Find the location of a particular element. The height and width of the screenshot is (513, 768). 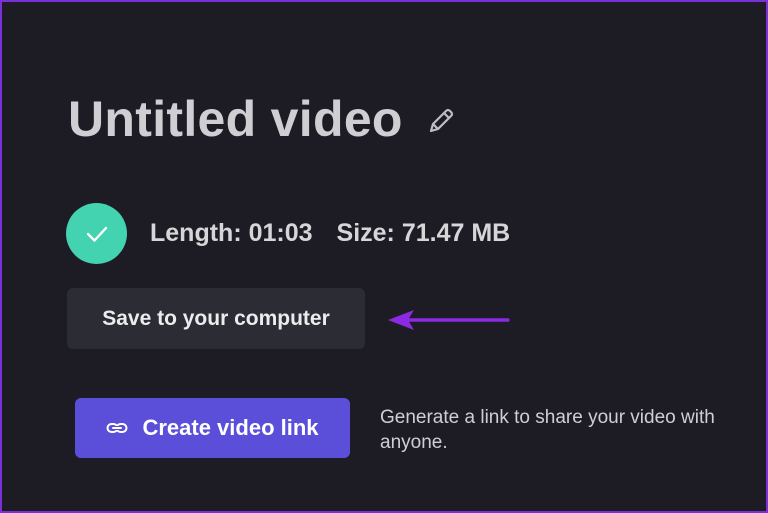

create-video-link-button: Create video link is located at coordinates (212, 428).